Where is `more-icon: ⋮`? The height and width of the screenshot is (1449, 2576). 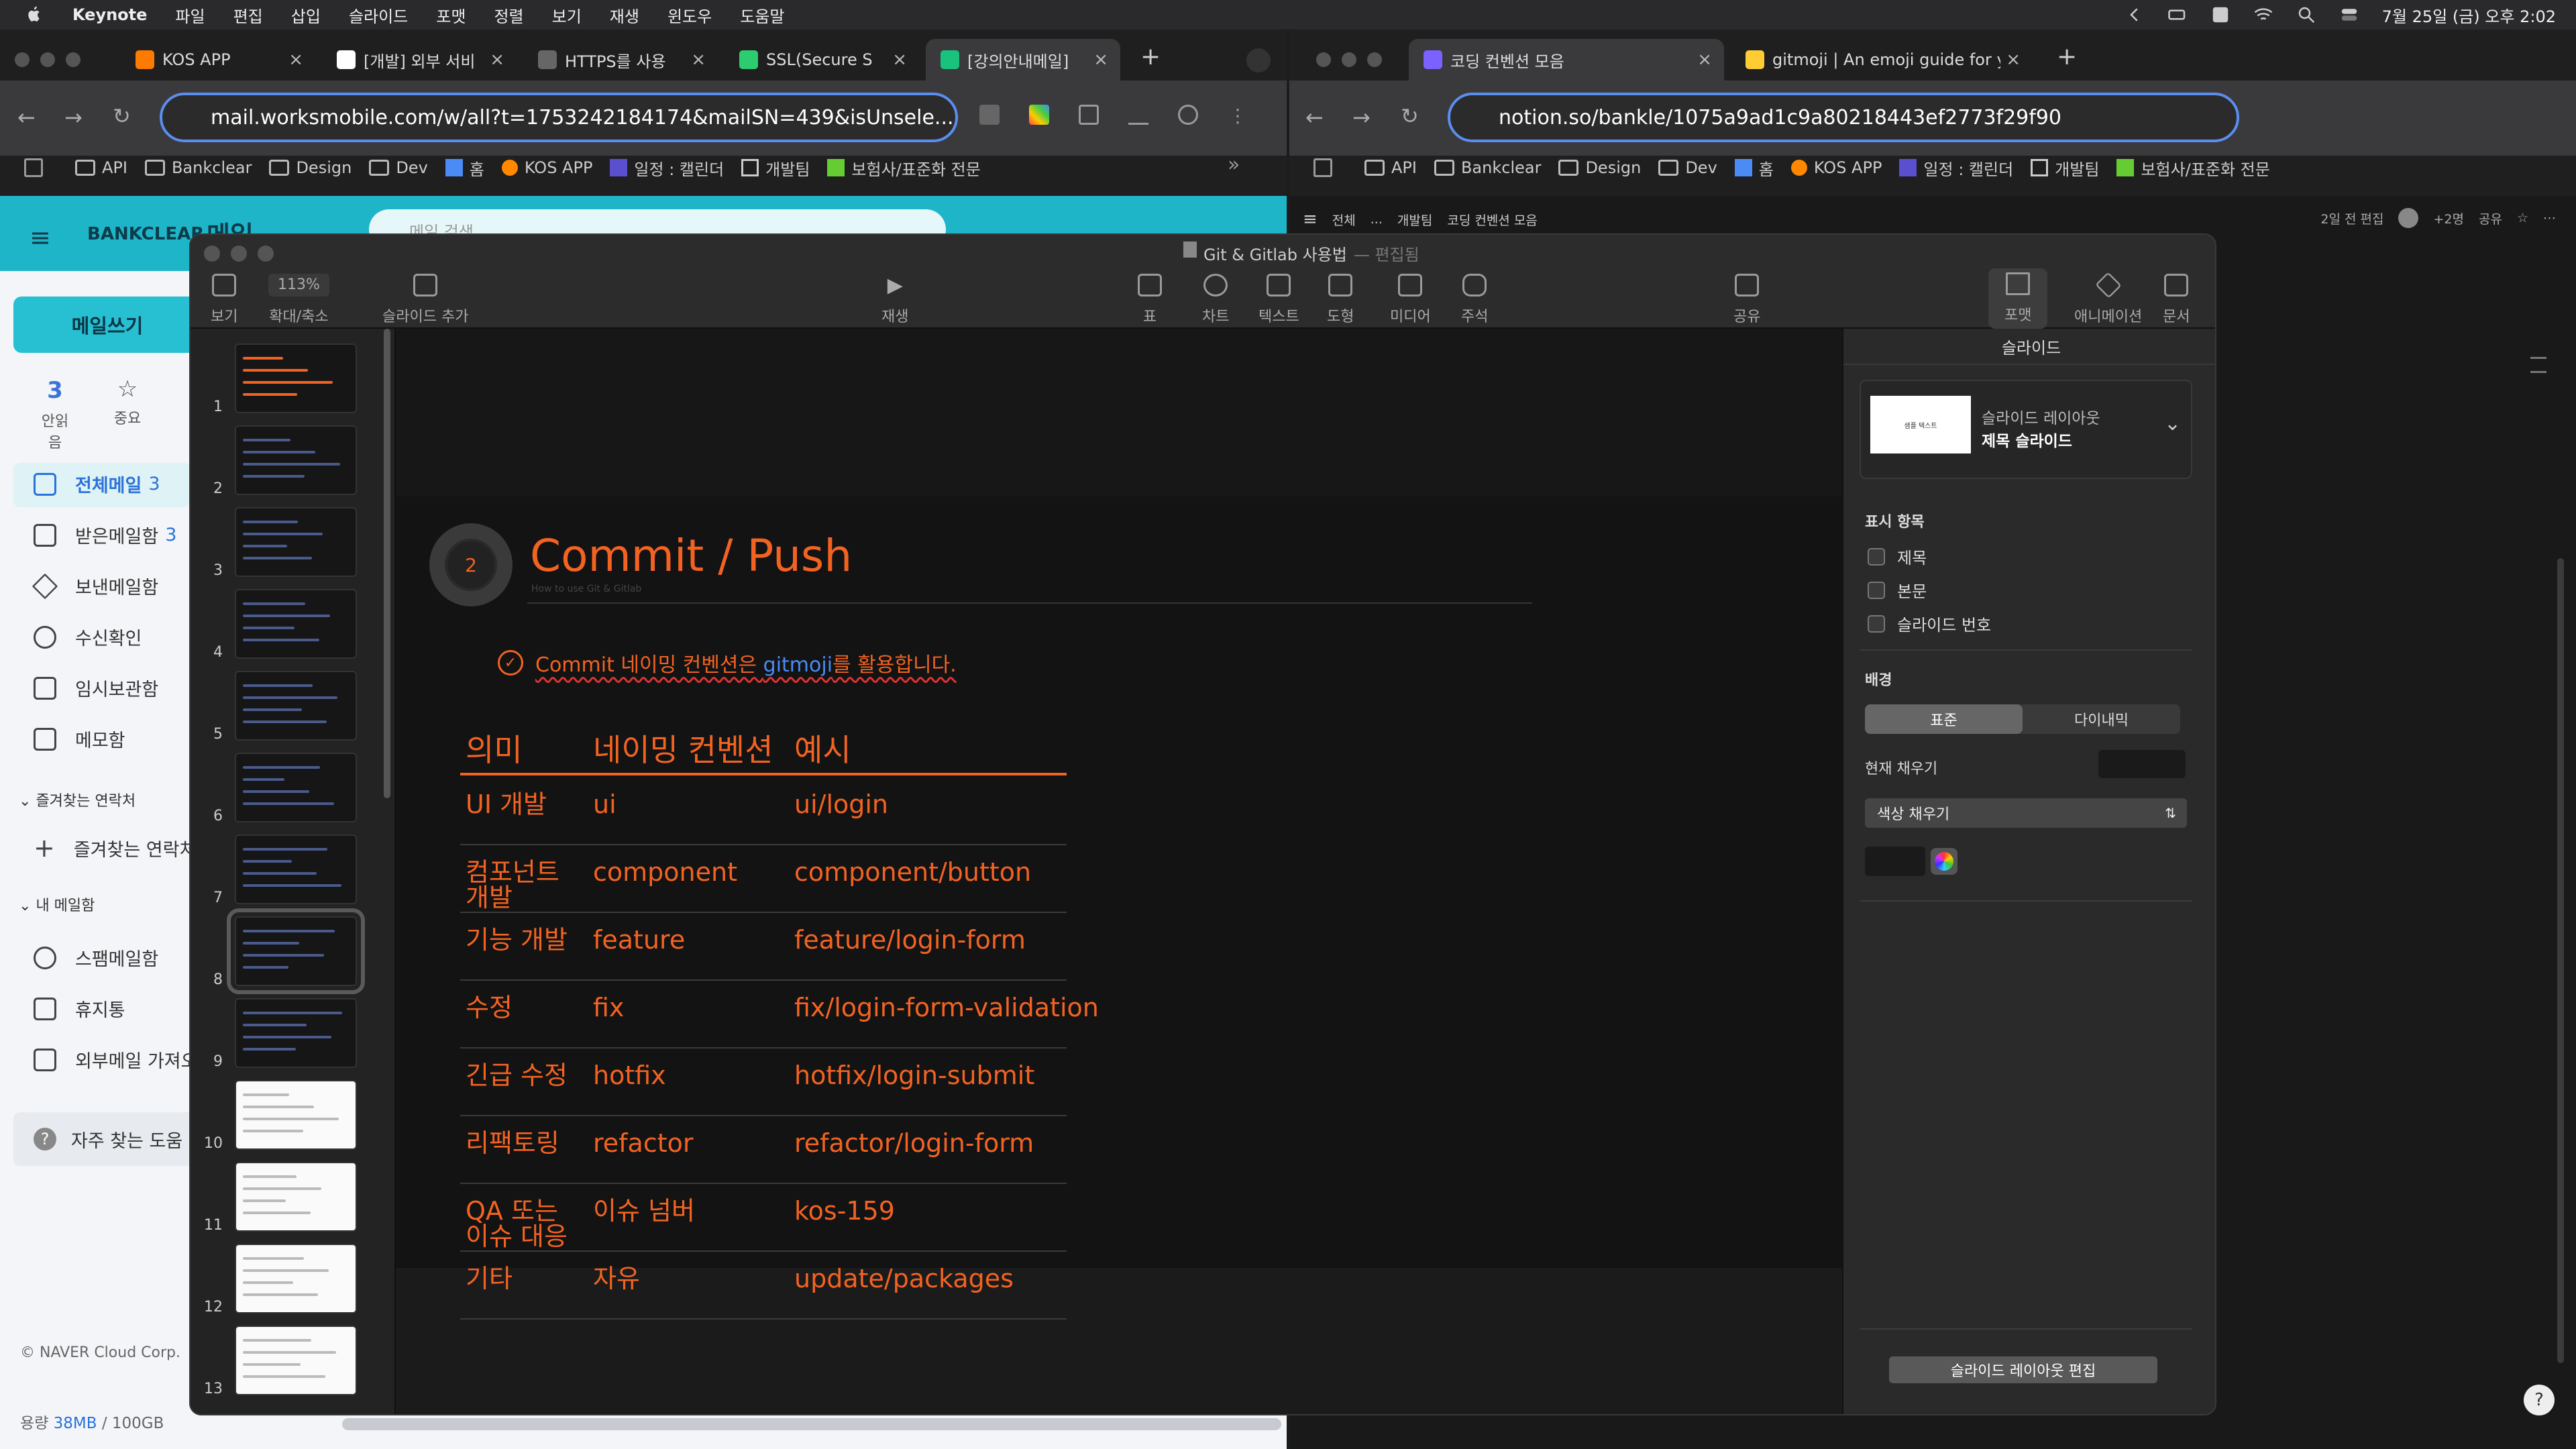 more-icon: ⋮ is located at coordinates (1238, 116).